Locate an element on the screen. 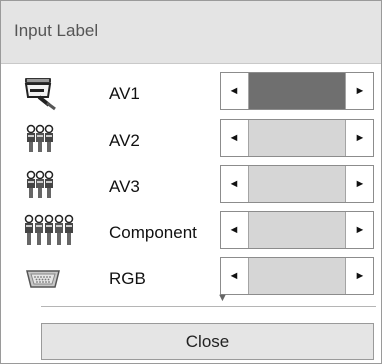 The image size is (382, 364). label-selector-av2: ◄ ► is located at coordinates (297, 138).